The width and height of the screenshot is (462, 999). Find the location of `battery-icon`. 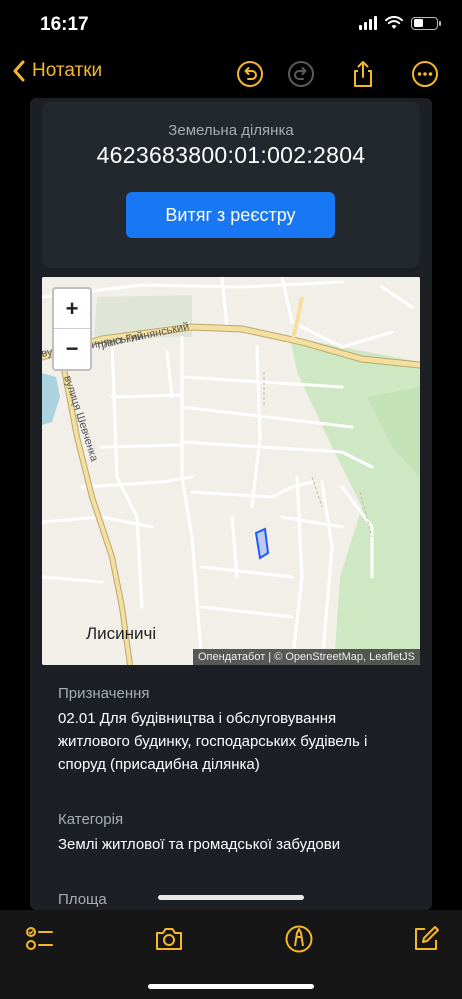

battery-icon is located at coordinates (426, 23).